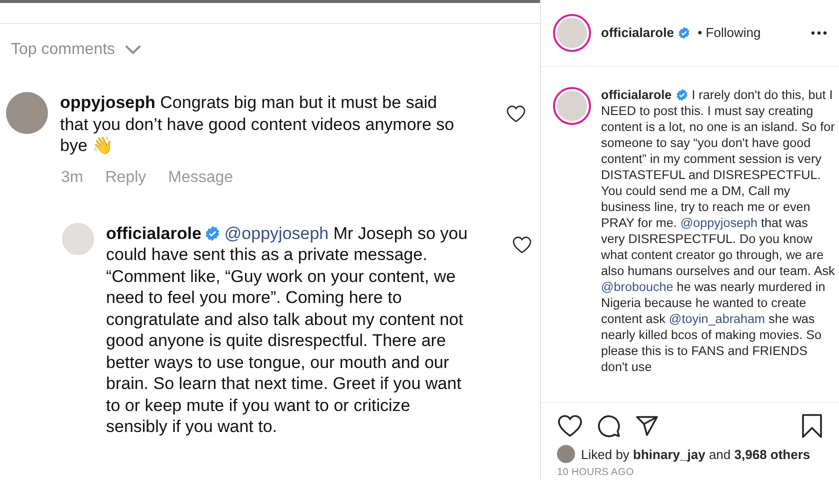 Image resolution: width=839 pixels, height=480 pixels. Describe the element at coordinates (717, 319) in the screenshot. I see `mention-link: @toyin_abraham` at that location.